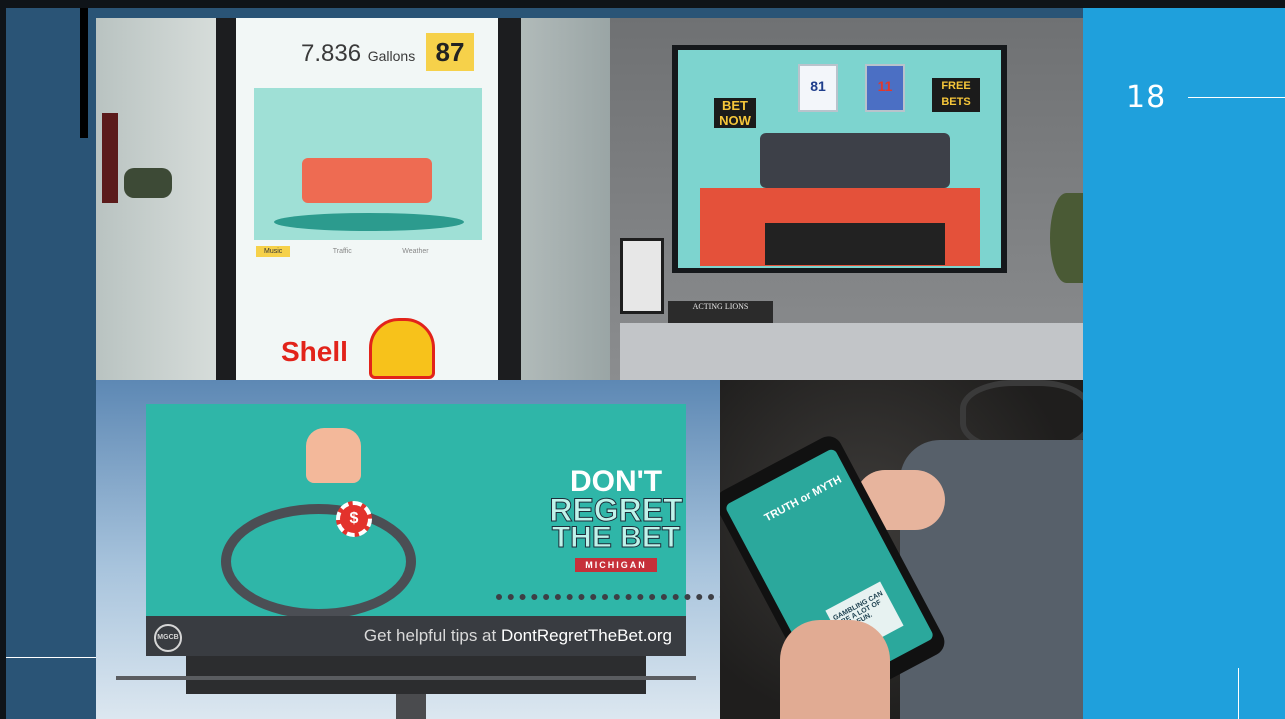 This screenshot has height=719, width=1285. Describe the element at coordinates (406, 678) in the screenshot. I see `billboard-catwalk` at that location.